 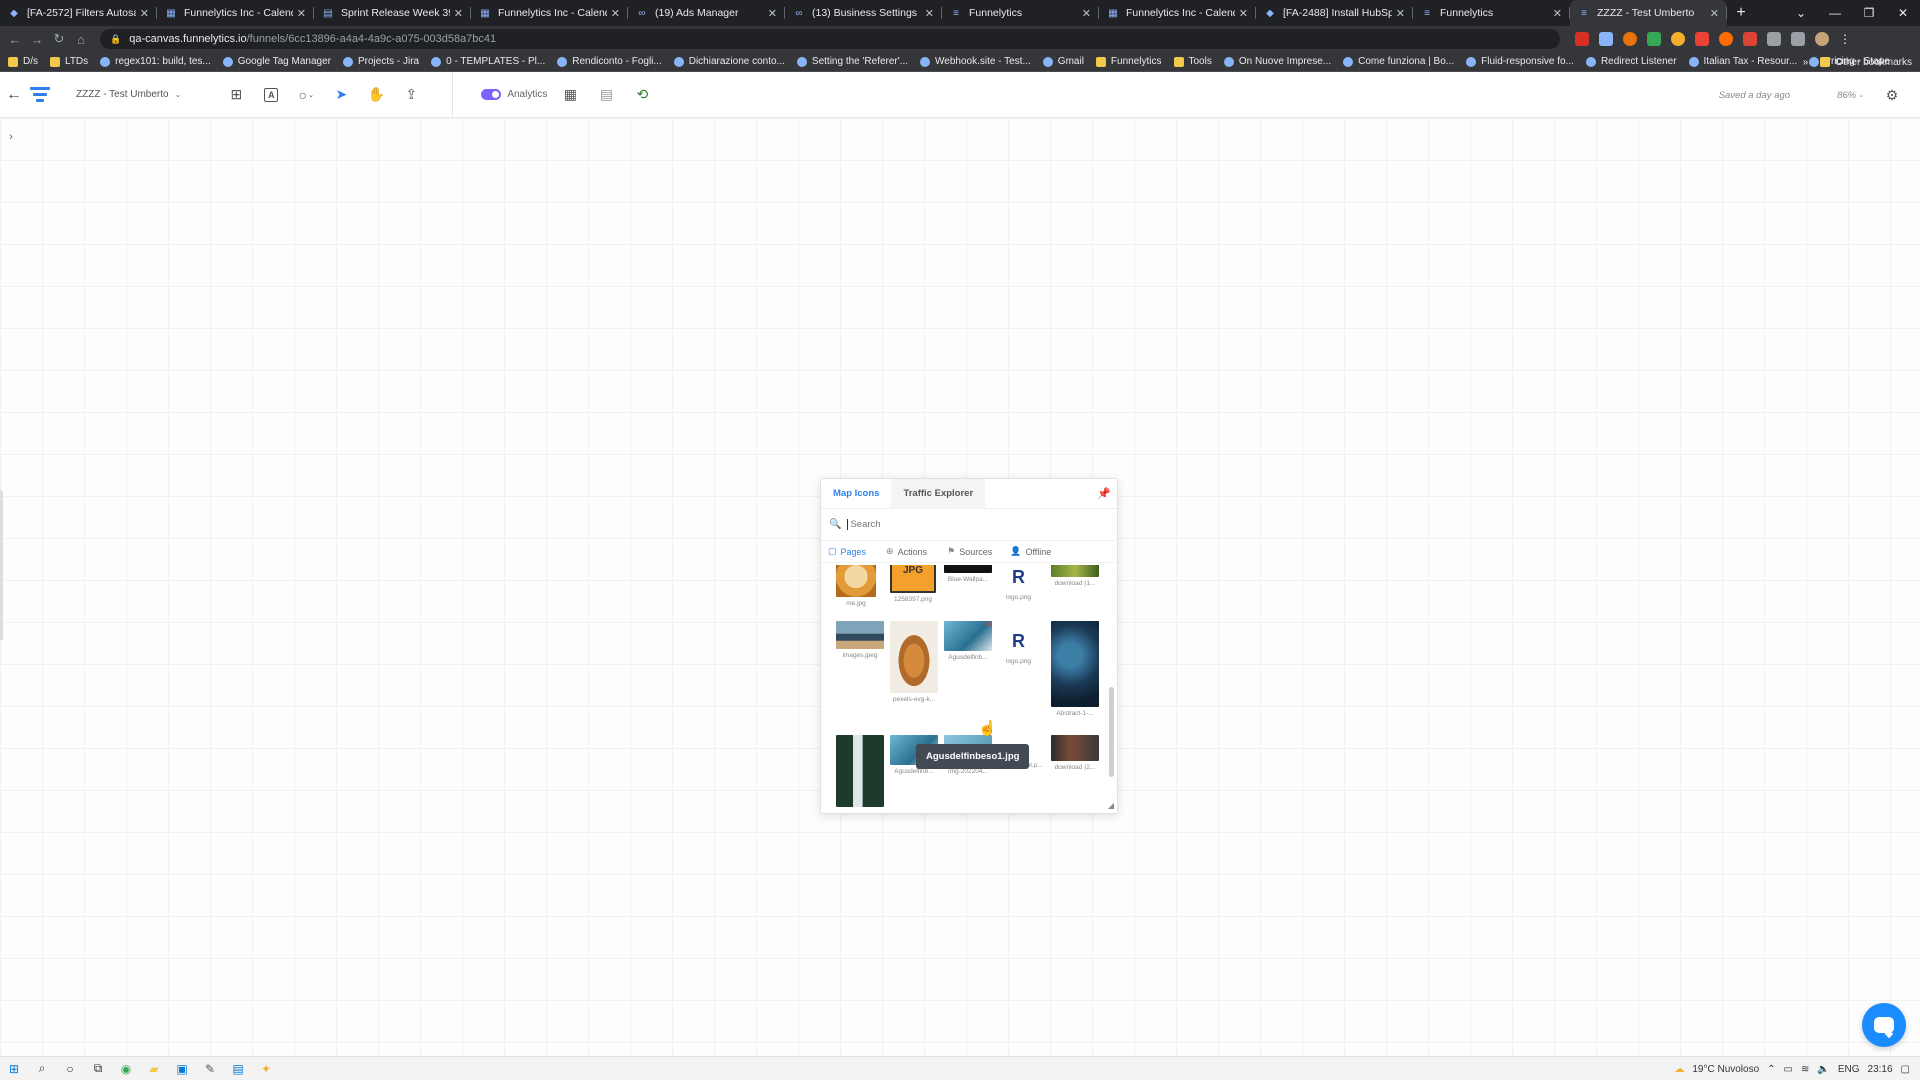 I want to click on shape-tool-button: ○ ⌄, so click(x=306, y=95).